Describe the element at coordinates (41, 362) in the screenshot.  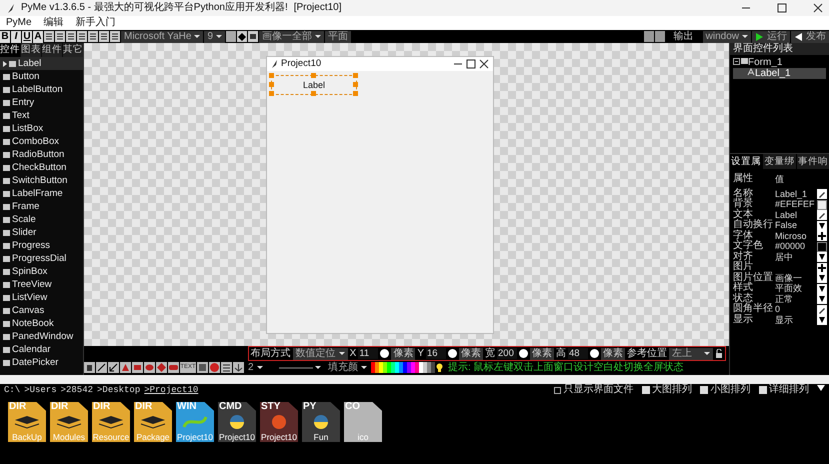
I see `widget-item: DatePicker` at that location.